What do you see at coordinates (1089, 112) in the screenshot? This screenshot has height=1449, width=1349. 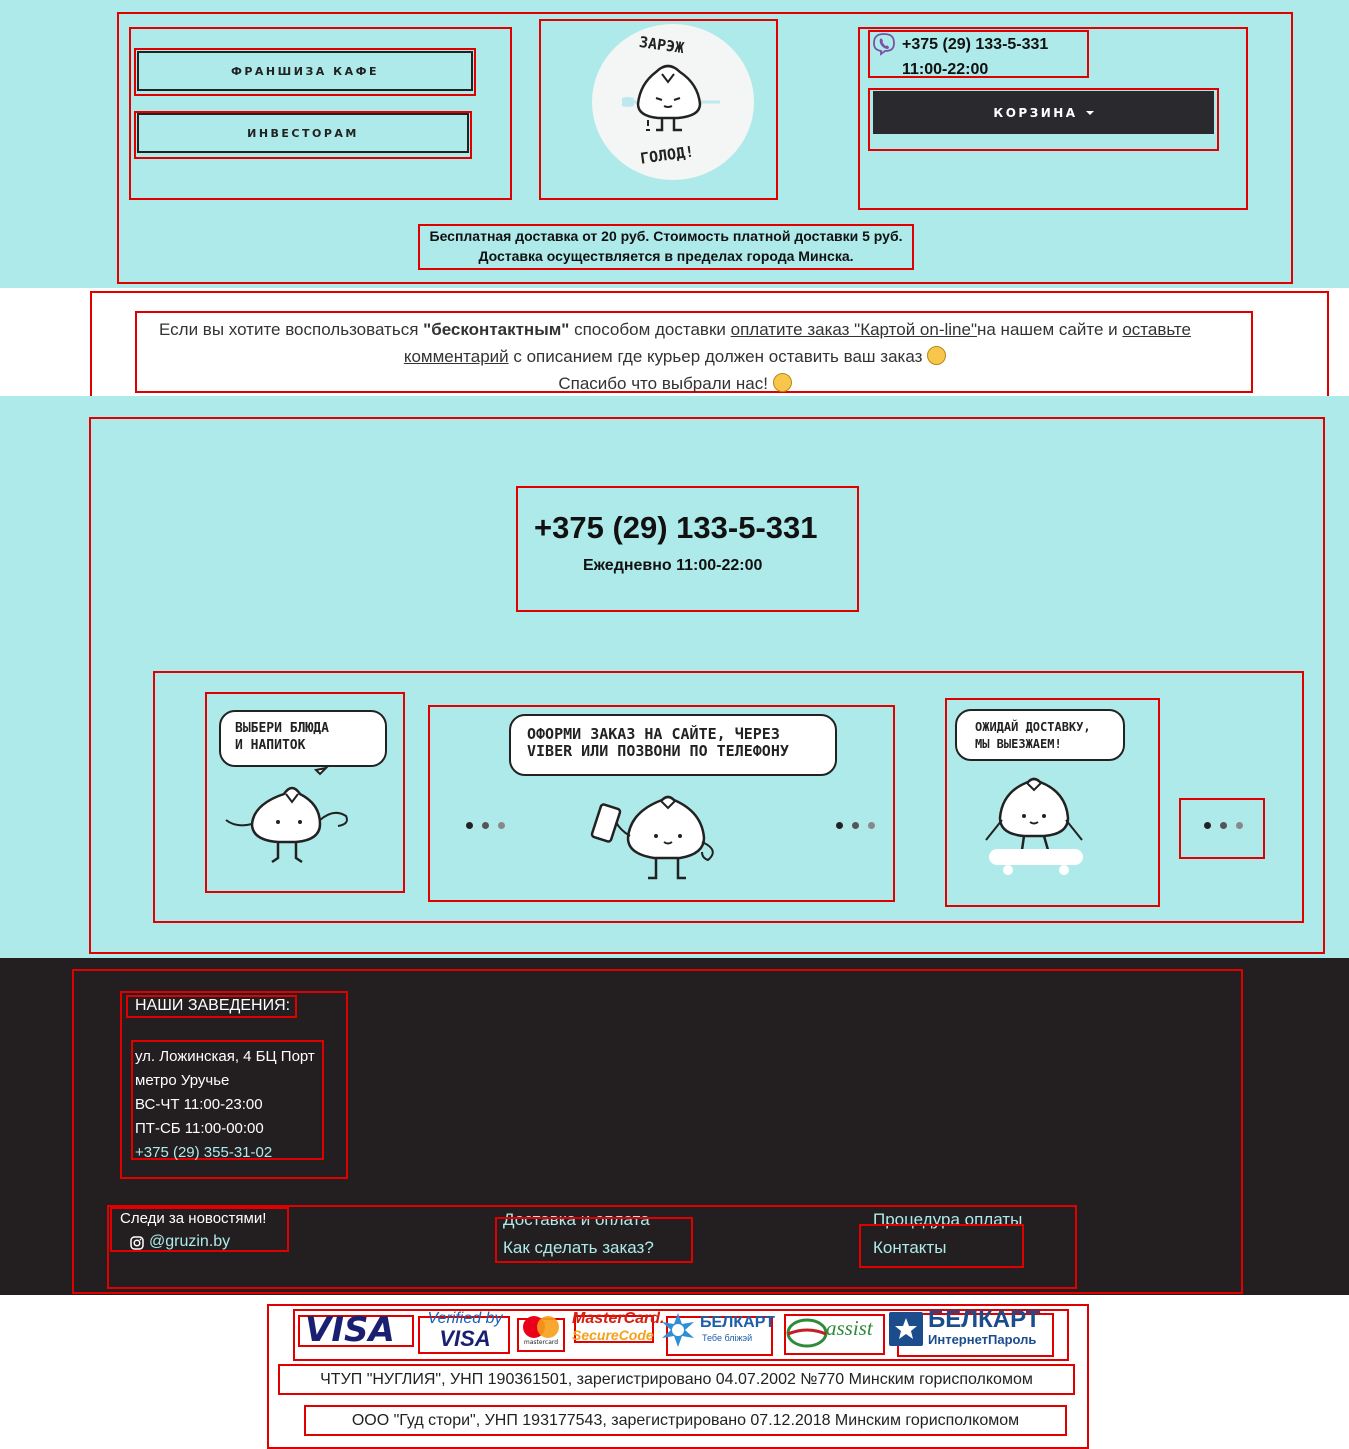 I see `caret-down-icon` at bounding box center [1089, 112].